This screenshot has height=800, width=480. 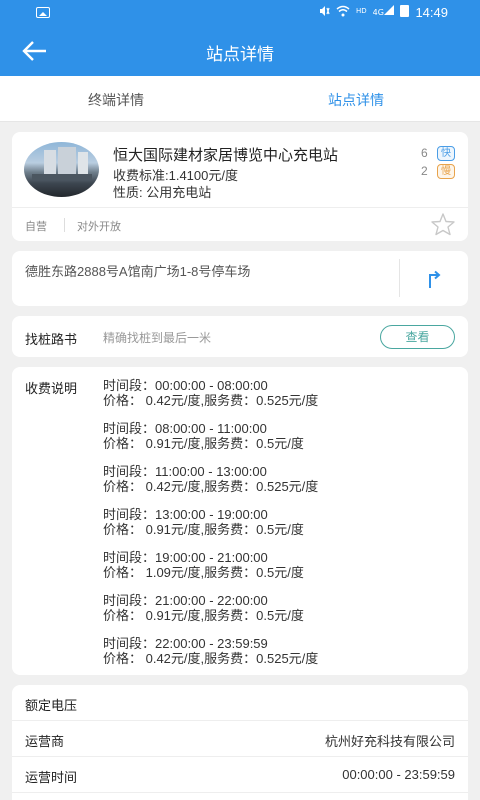 I want to click on status-icons: HD 4G, so click(x=363, y=11).